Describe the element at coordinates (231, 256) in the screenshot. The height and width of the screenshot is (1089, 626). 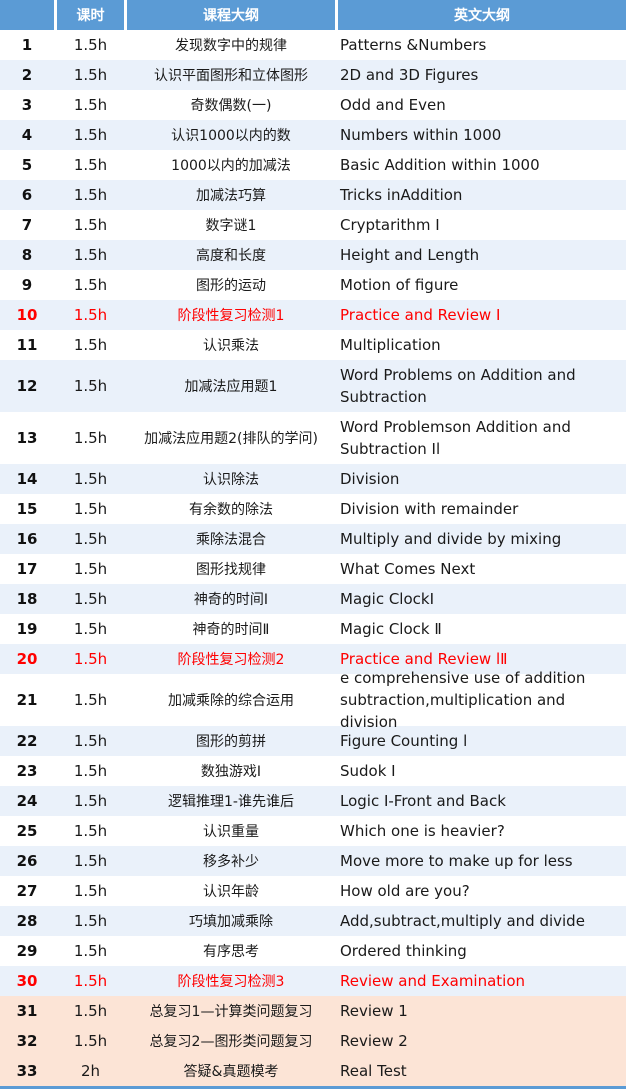
I see `lesson-chinese-title: 高度和长度` at that location.